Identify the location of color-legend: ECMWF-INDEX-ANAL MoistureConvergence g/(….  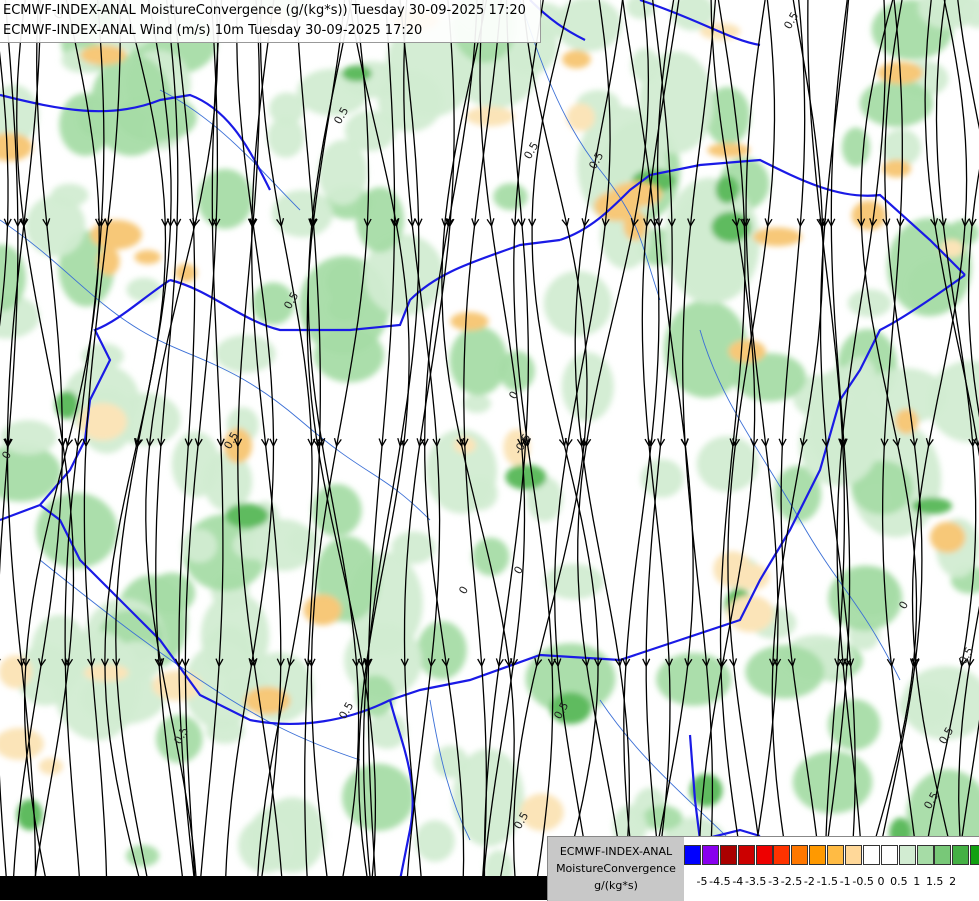
(763, 868).